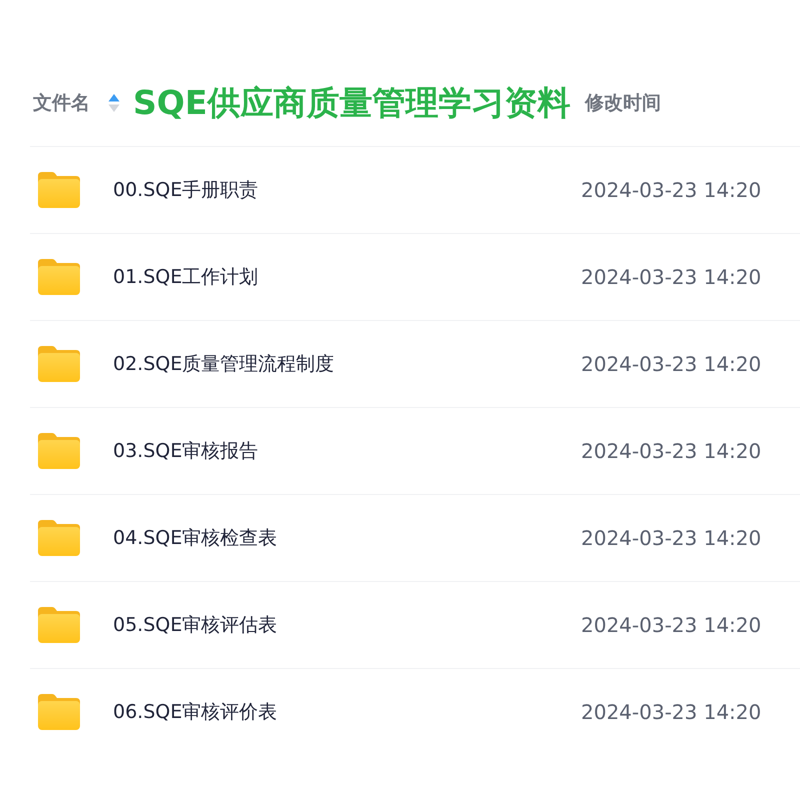  Describe the element at coordinates (114, 103) in the screenshot. I see `sort-icon` at that location.